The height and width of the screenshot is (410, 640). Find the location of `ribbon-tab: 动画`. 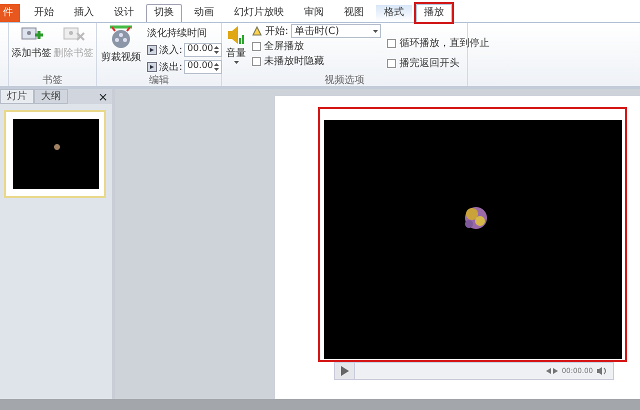

ribbon-tab: 动画 is located at coordinates (204, 13).